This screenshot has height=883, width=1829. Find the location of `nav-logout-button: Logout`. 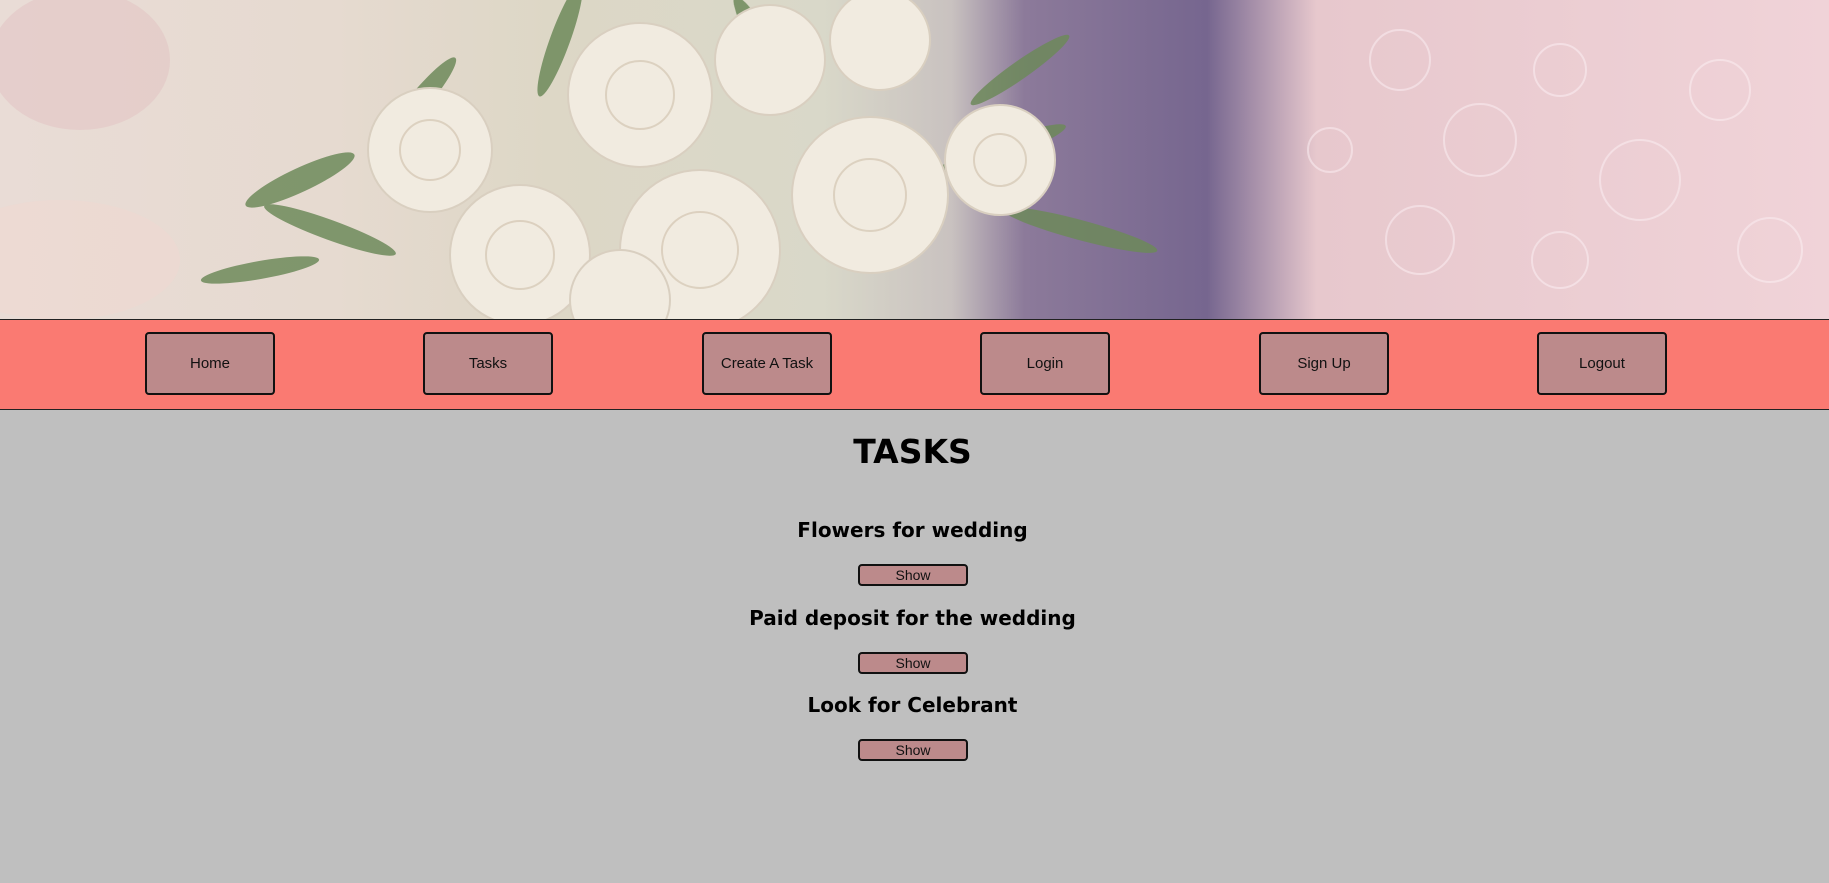

nav-logout-button: Logout is located at coordinates (1602, 363).